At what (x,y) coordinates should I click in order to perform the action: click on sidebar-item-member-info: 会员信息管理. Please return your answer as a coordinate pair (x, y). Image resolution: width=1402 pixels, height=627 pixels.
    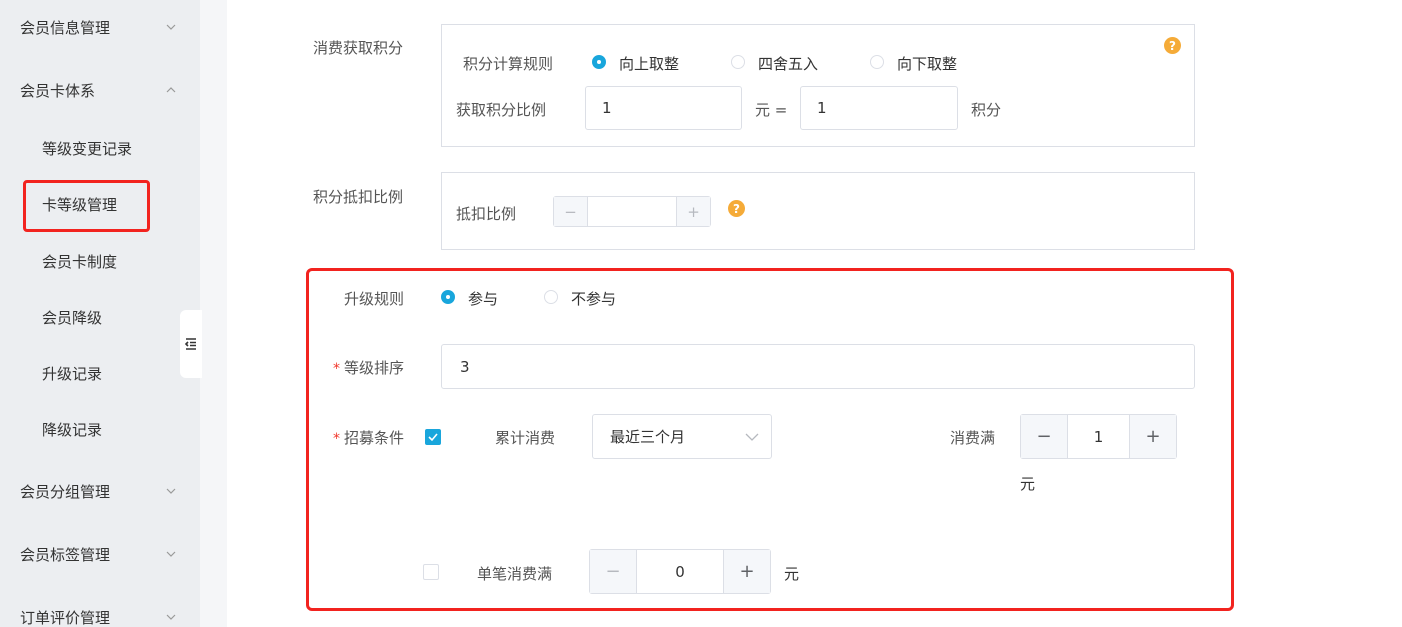
    Looking at the image, I should click on (100, 27).